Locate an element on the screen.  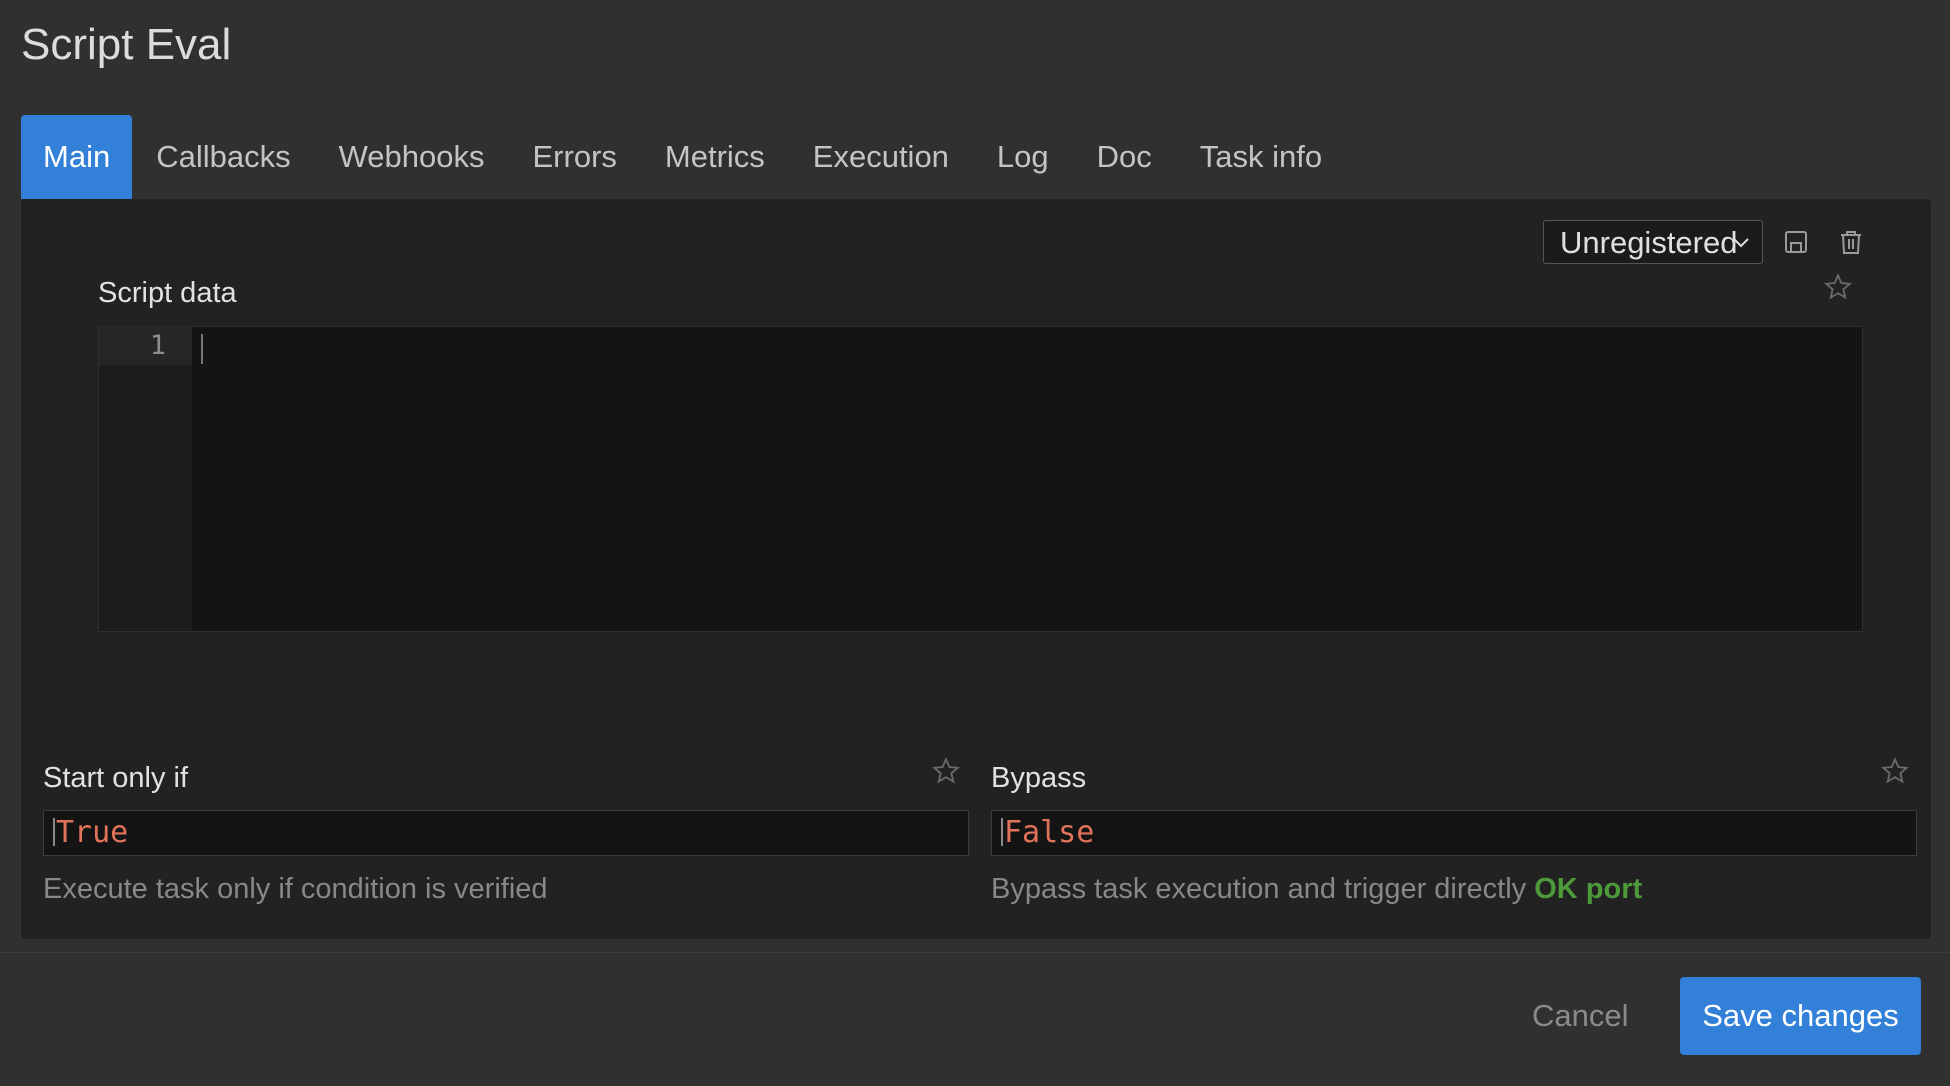
footer-divider is located at coordinates (975, 952).